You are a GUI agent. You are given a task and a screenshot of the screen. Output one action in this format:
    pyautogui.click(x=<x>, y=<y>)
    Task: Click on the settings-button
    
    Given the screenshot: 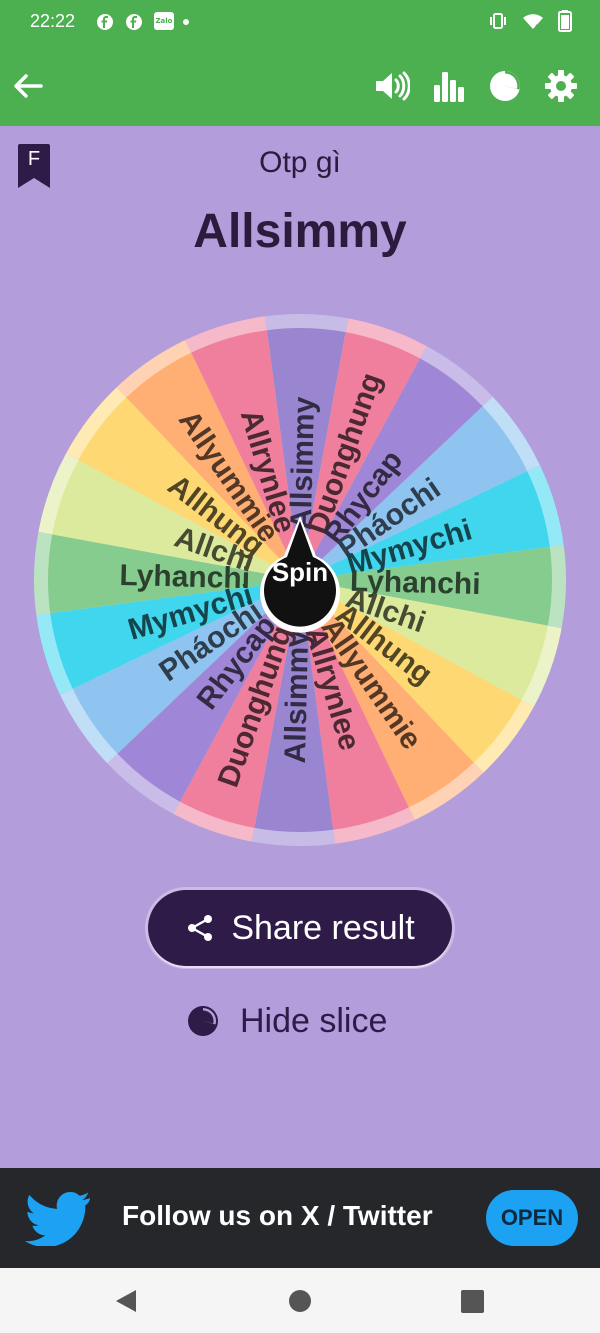 What is the action you would take?
    pyautogui.click(x=561, y=86)
    